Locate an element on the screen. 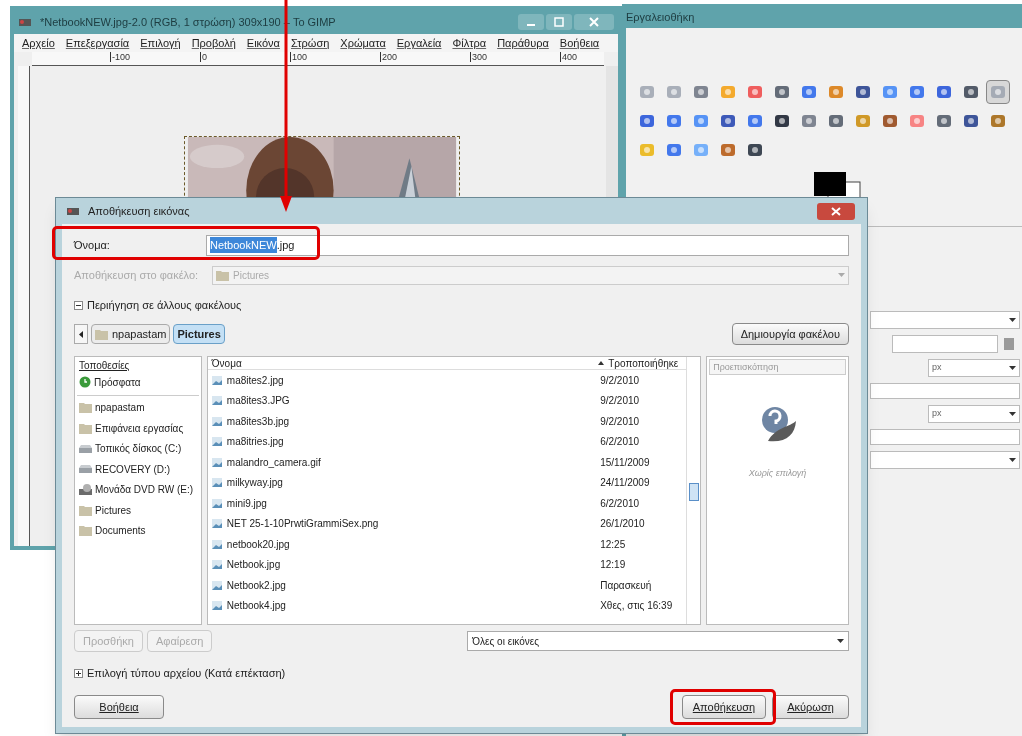  file-name: malandro_camera.gif is located at coordinates (273, 462).